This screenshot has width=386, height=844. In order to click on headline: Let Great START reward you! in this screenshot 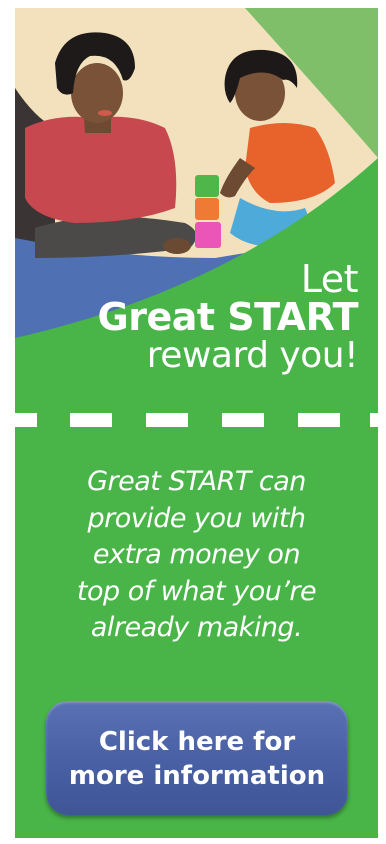, I will do `click(228, 316)`.